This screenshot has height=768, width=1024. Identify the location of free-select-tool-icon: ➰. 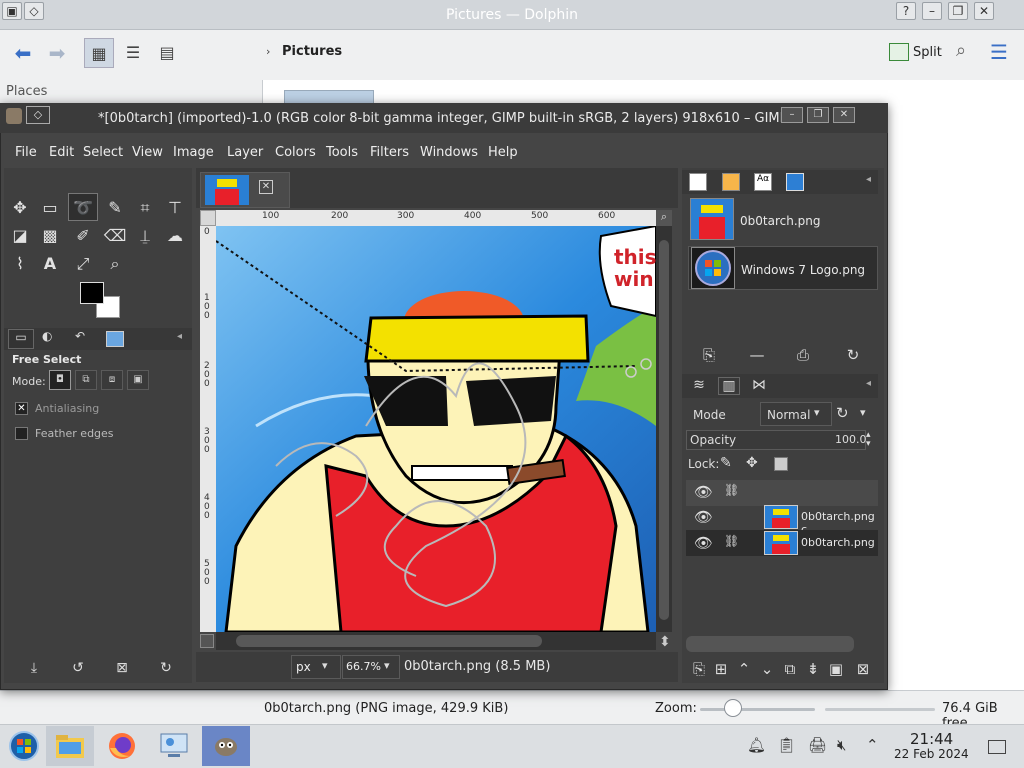
(83, 208).